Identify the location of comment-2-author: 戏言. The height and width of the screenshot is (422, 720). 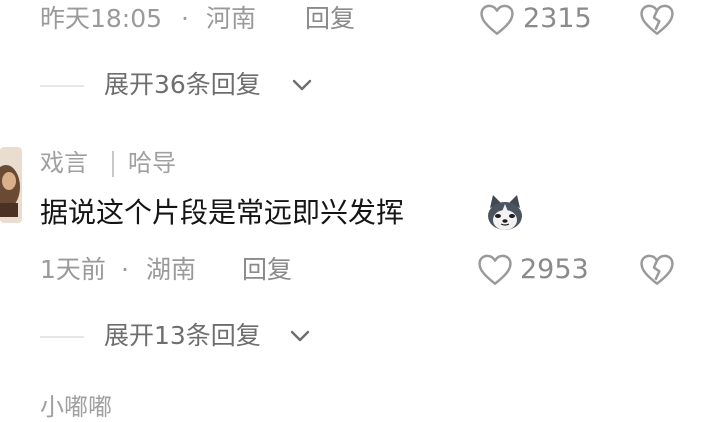
(64, 163).